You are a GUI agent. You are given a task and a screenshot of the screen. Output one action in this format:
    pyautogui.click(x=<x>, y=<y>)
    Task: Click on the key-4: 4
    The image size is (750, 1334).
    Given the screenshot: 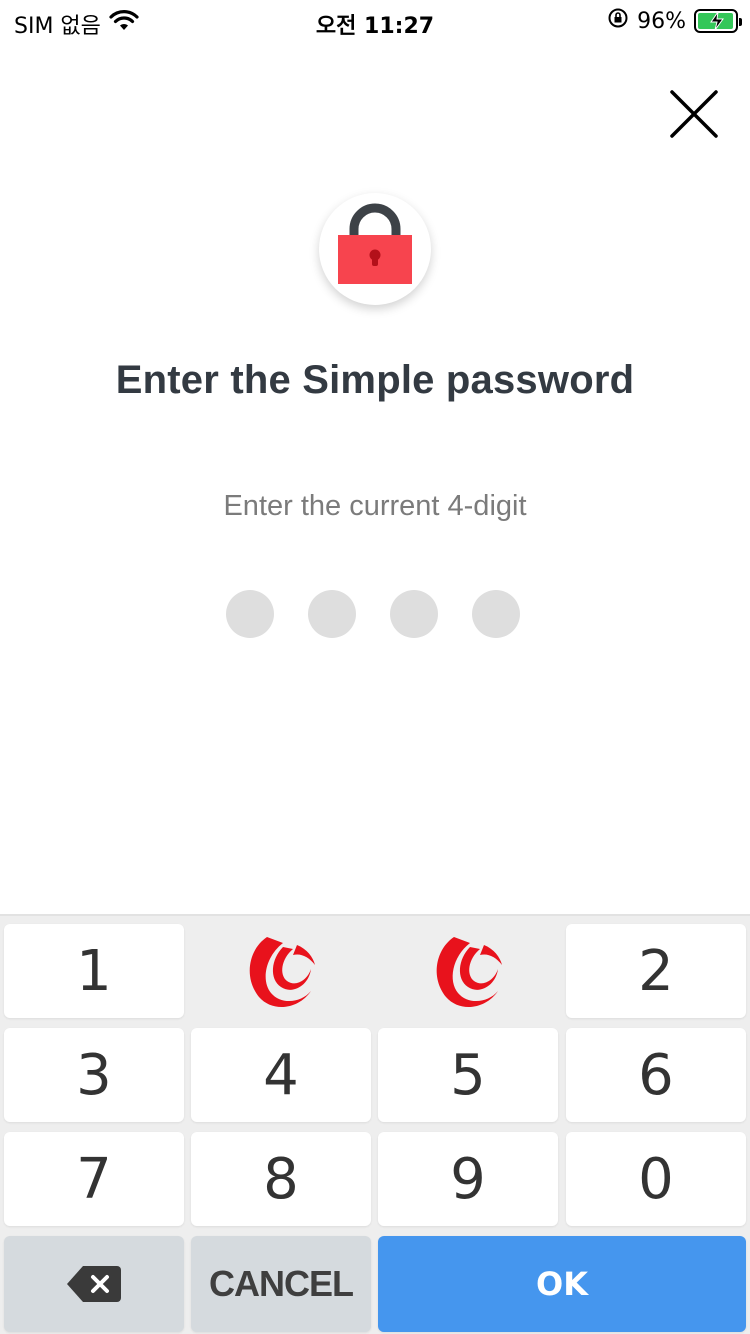 What is the action you would take?
    pyautogui.click(x=281, y=1075)
    